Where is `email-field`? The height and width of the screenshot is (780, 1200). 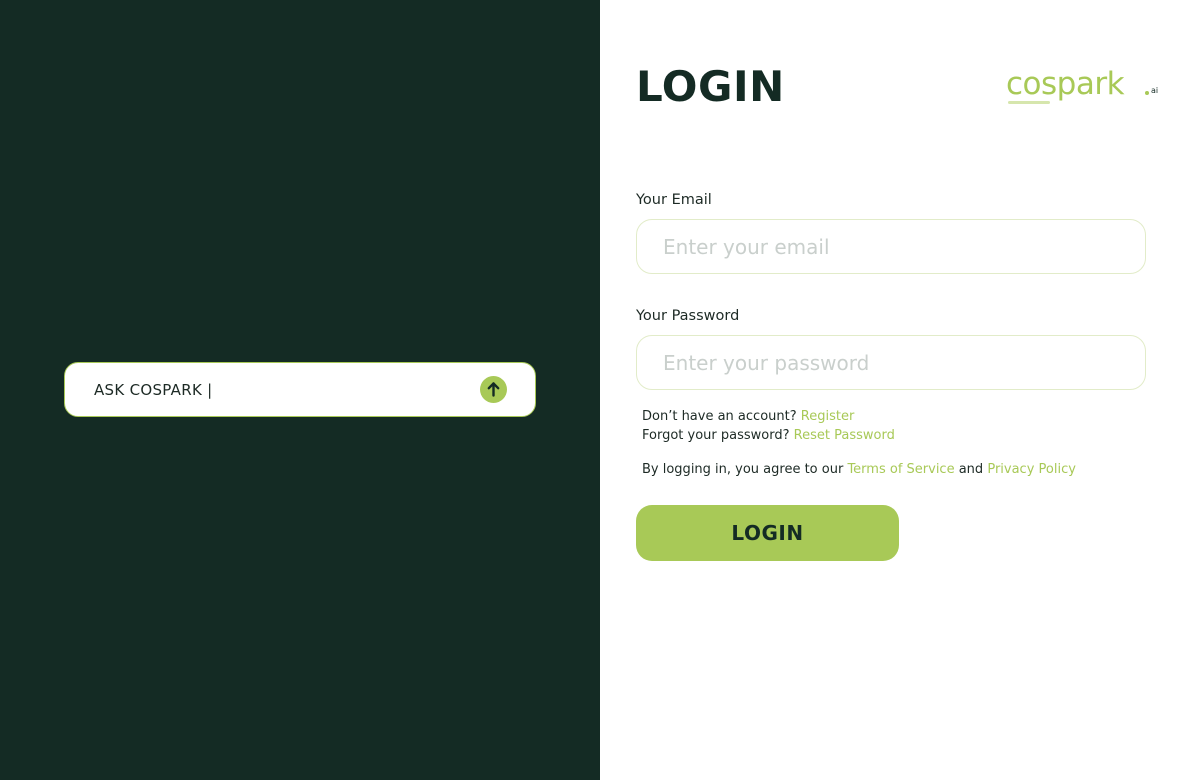
email-field is located at coordinates (891, 246).